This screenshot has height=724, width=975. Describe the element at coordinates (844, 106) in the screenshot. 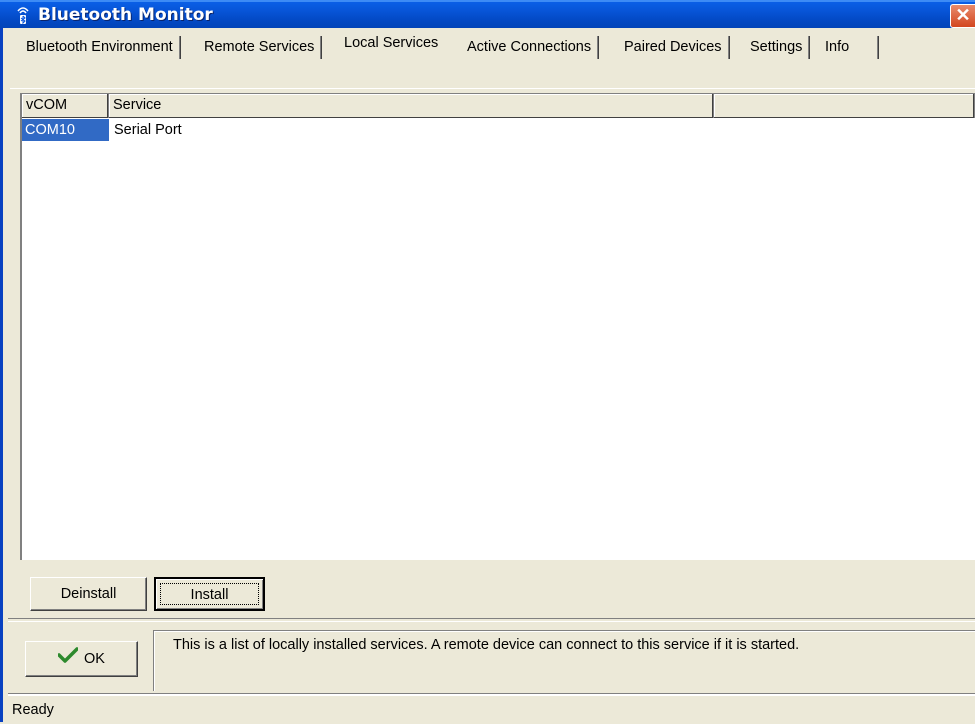

I see `column-header-filler` at that location.